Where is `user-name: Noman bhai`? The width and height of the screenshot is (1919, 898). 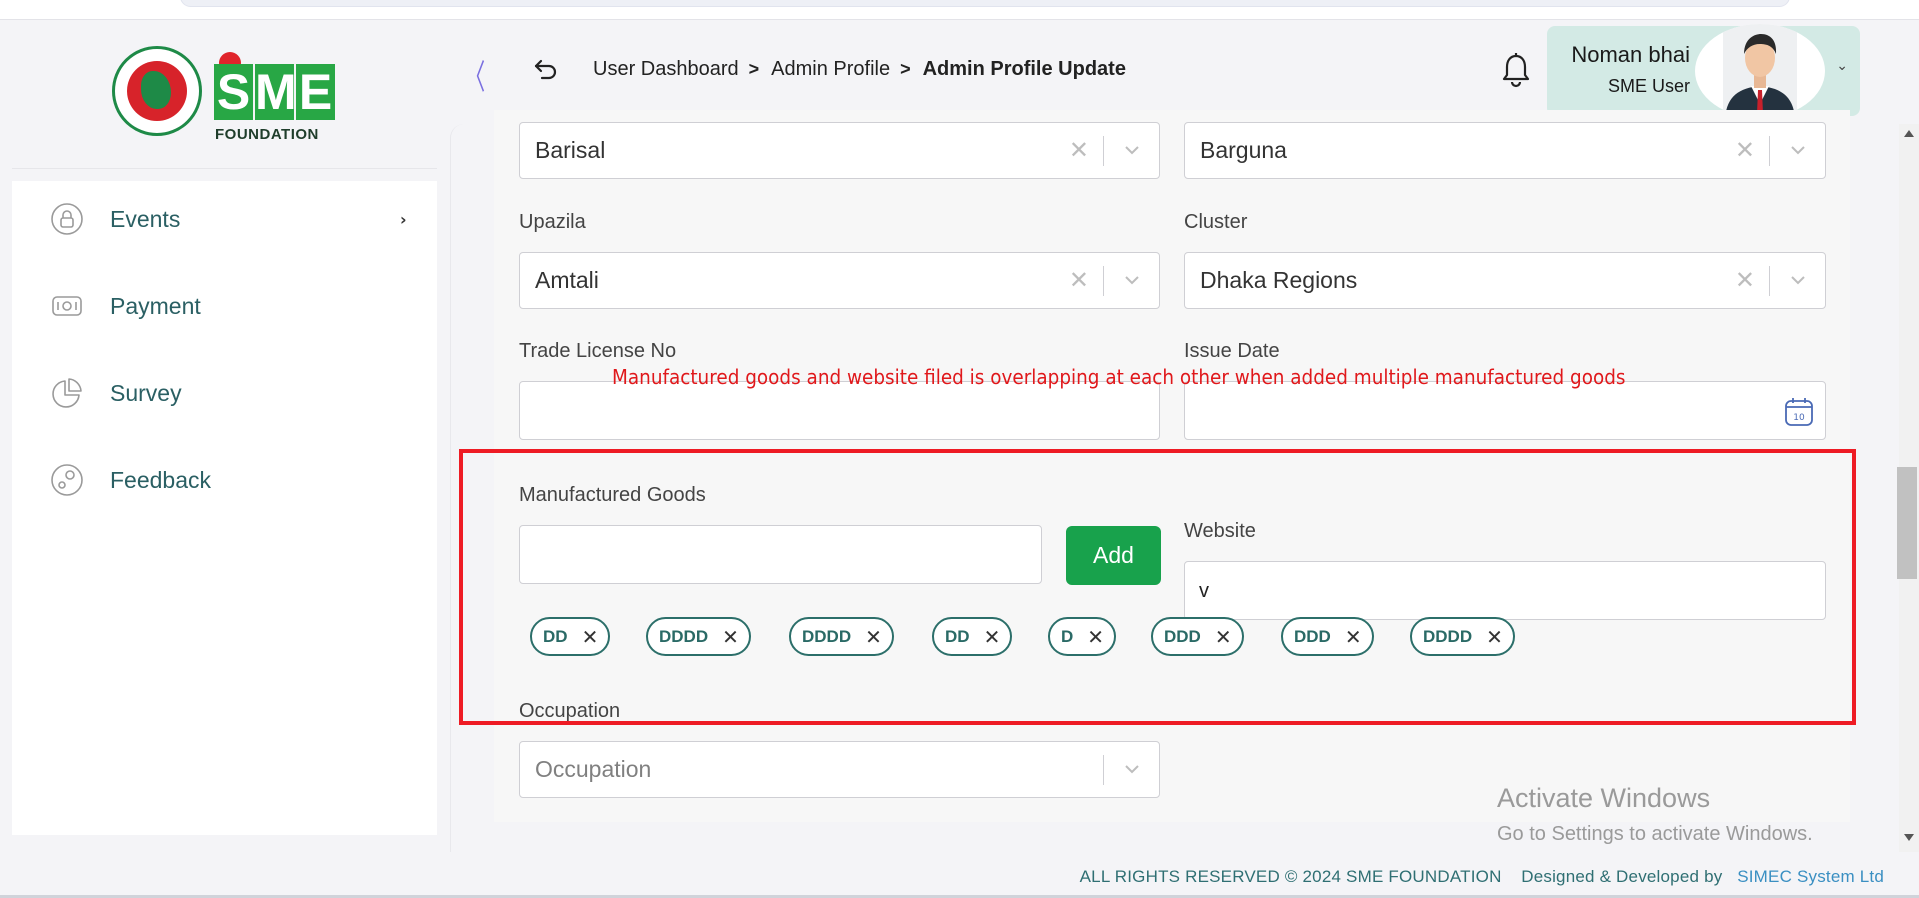
user-name: Noman bhai is located at coordinates (1630, 54).